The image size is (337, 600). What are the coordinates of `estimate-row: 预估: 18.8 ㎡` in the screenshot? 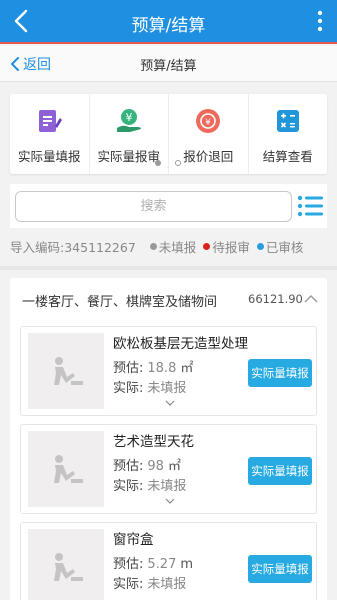 It's located at (153, 366).